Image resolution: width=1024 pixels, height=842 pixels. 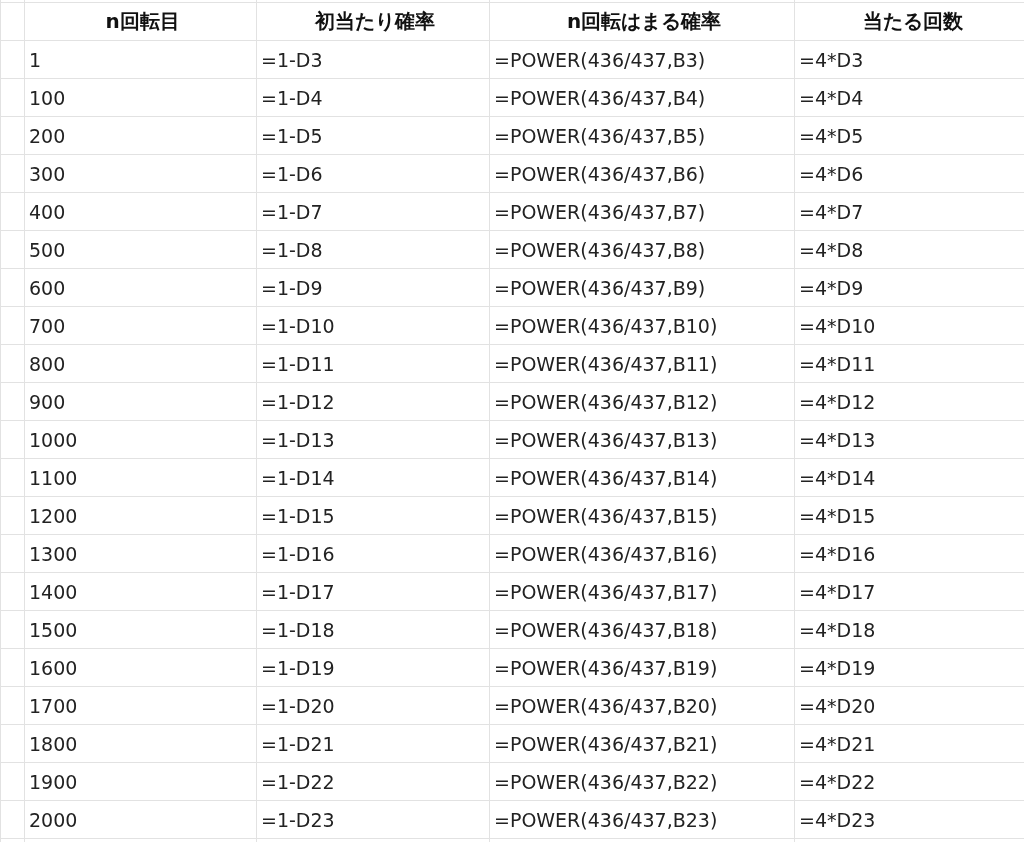 I want to click on table-cell: =1-D18, so click(x=373, y=629).